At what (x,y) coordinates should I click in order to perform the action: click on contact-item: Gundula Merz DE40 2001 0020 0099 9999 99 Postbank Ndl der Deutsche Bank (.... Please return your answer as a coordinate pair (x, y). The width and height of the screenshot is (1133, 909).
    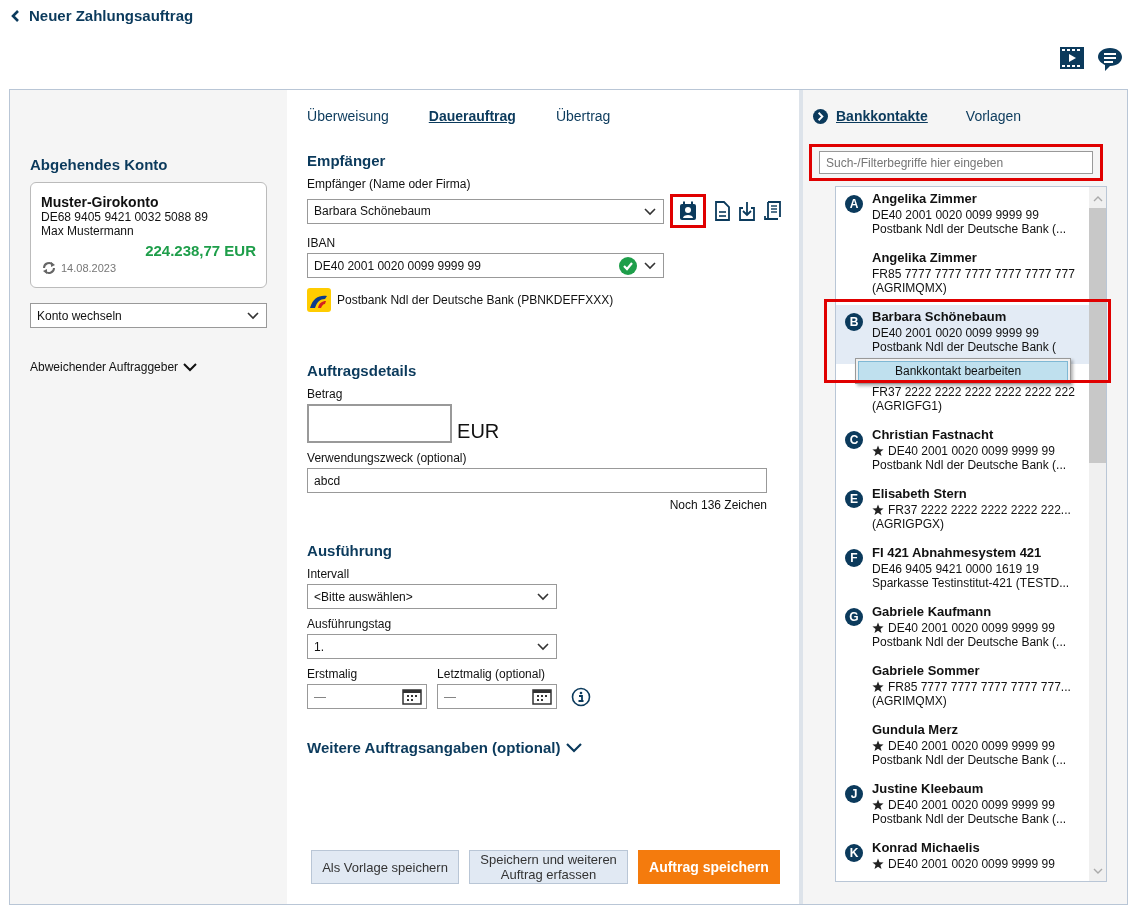
    Looking at the image, I should click on (962, 747).